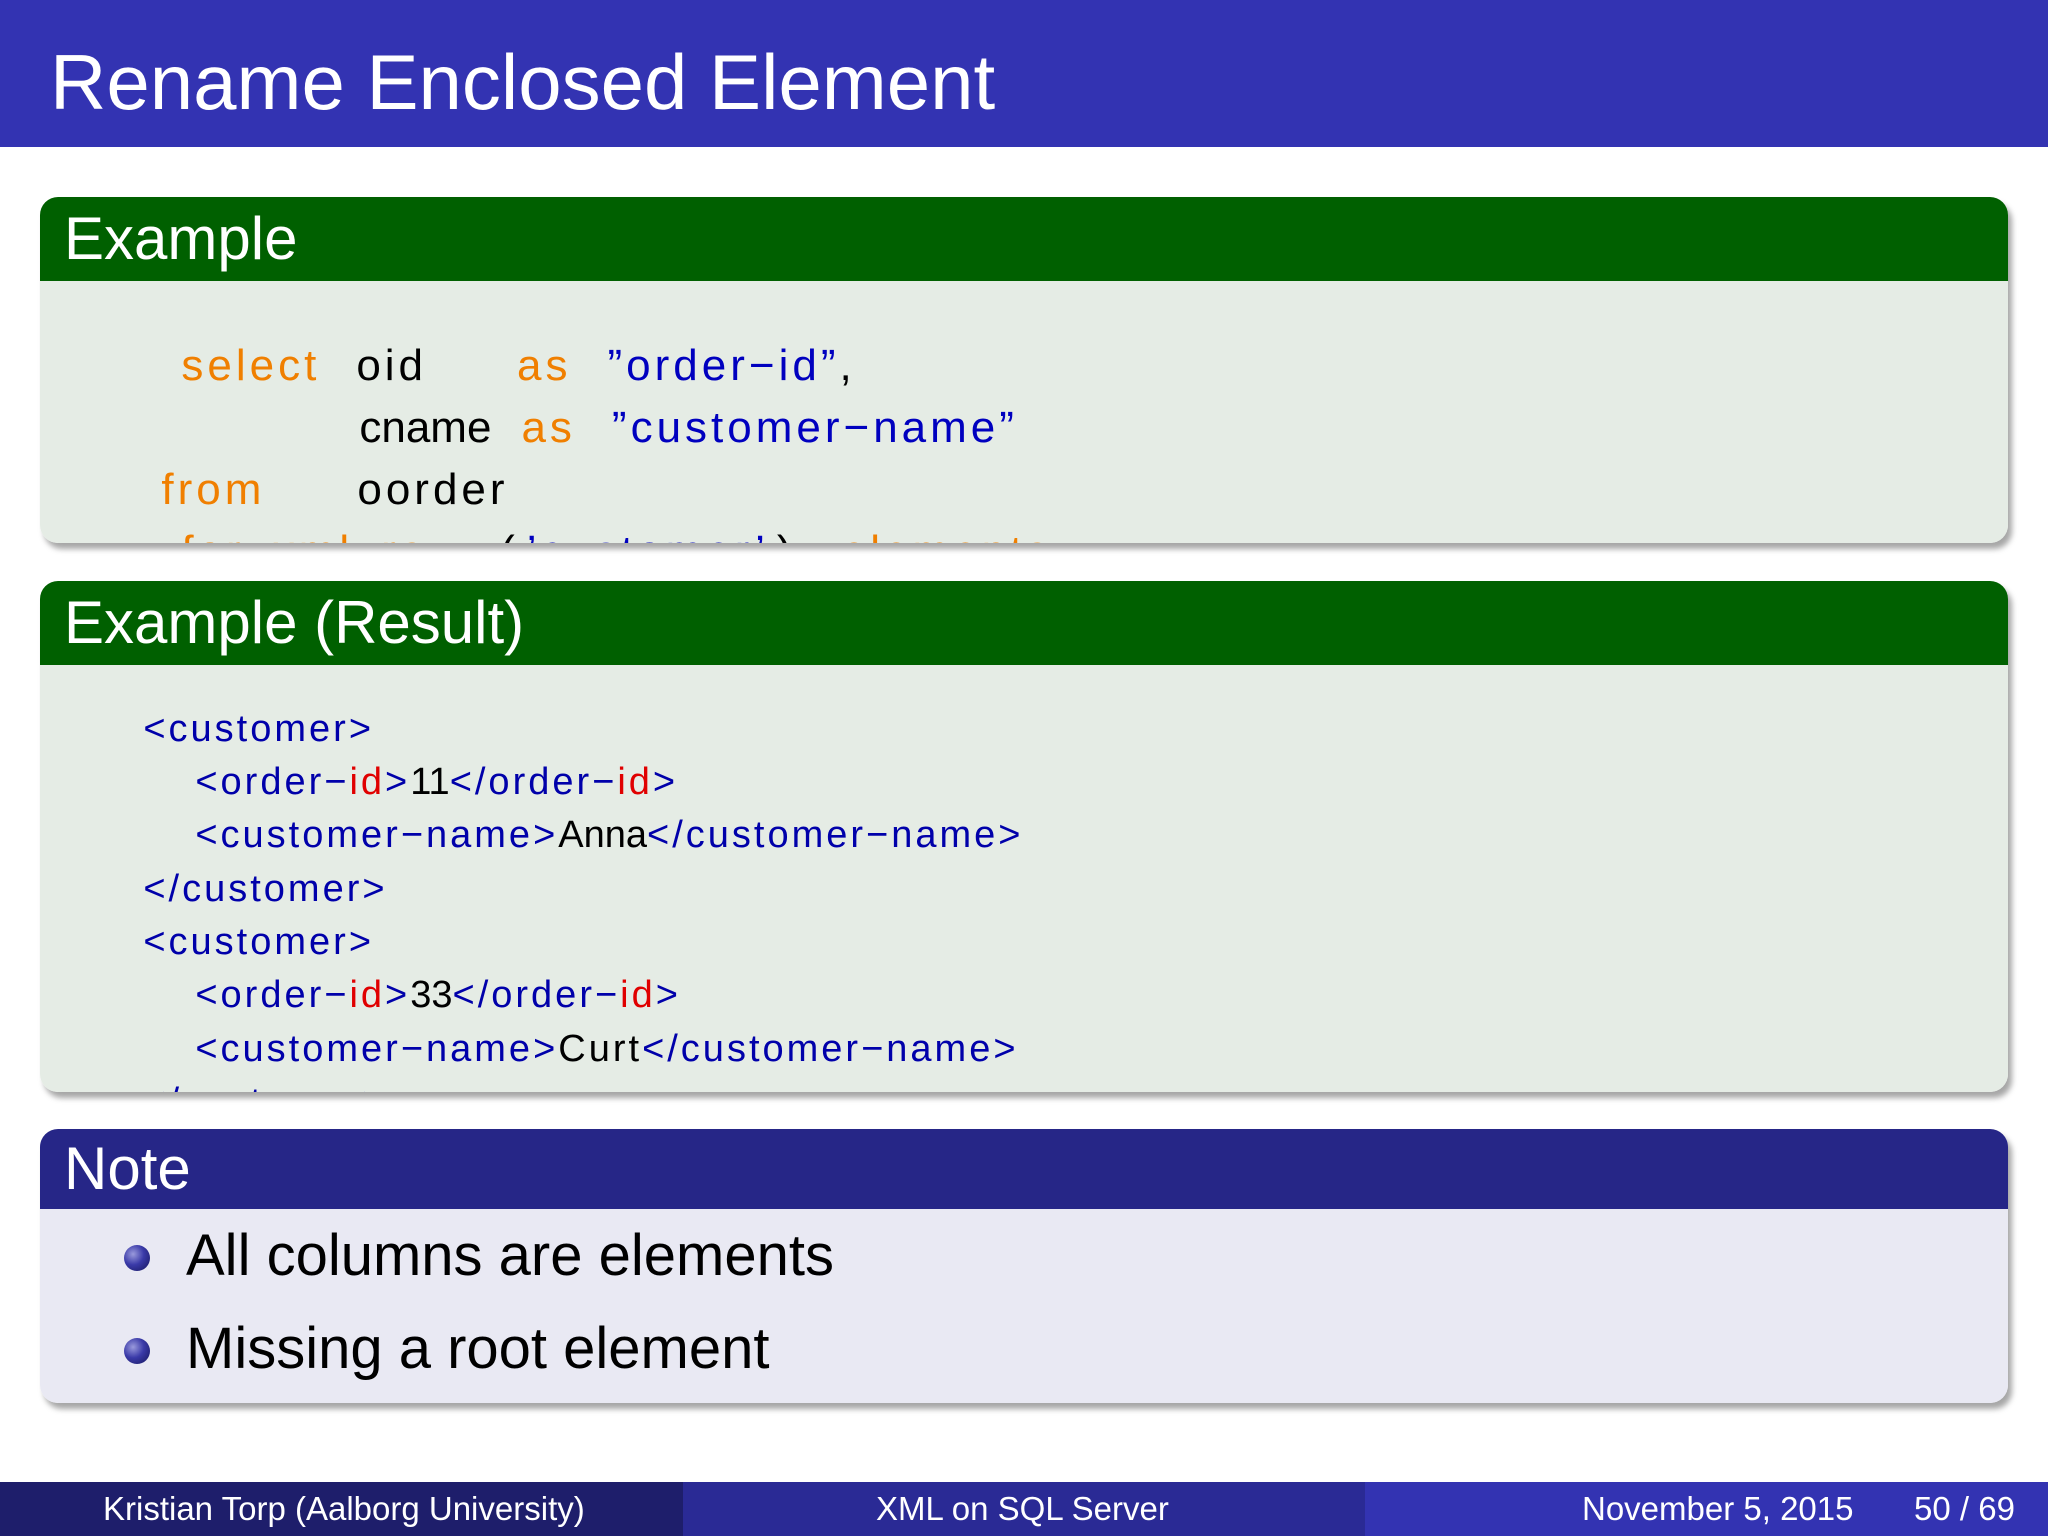 Image resolution: width=2048 pixels, height=1536 pixels. I want to click on footer-talk-title: XML on SQL Server, so click(1022, 1508).